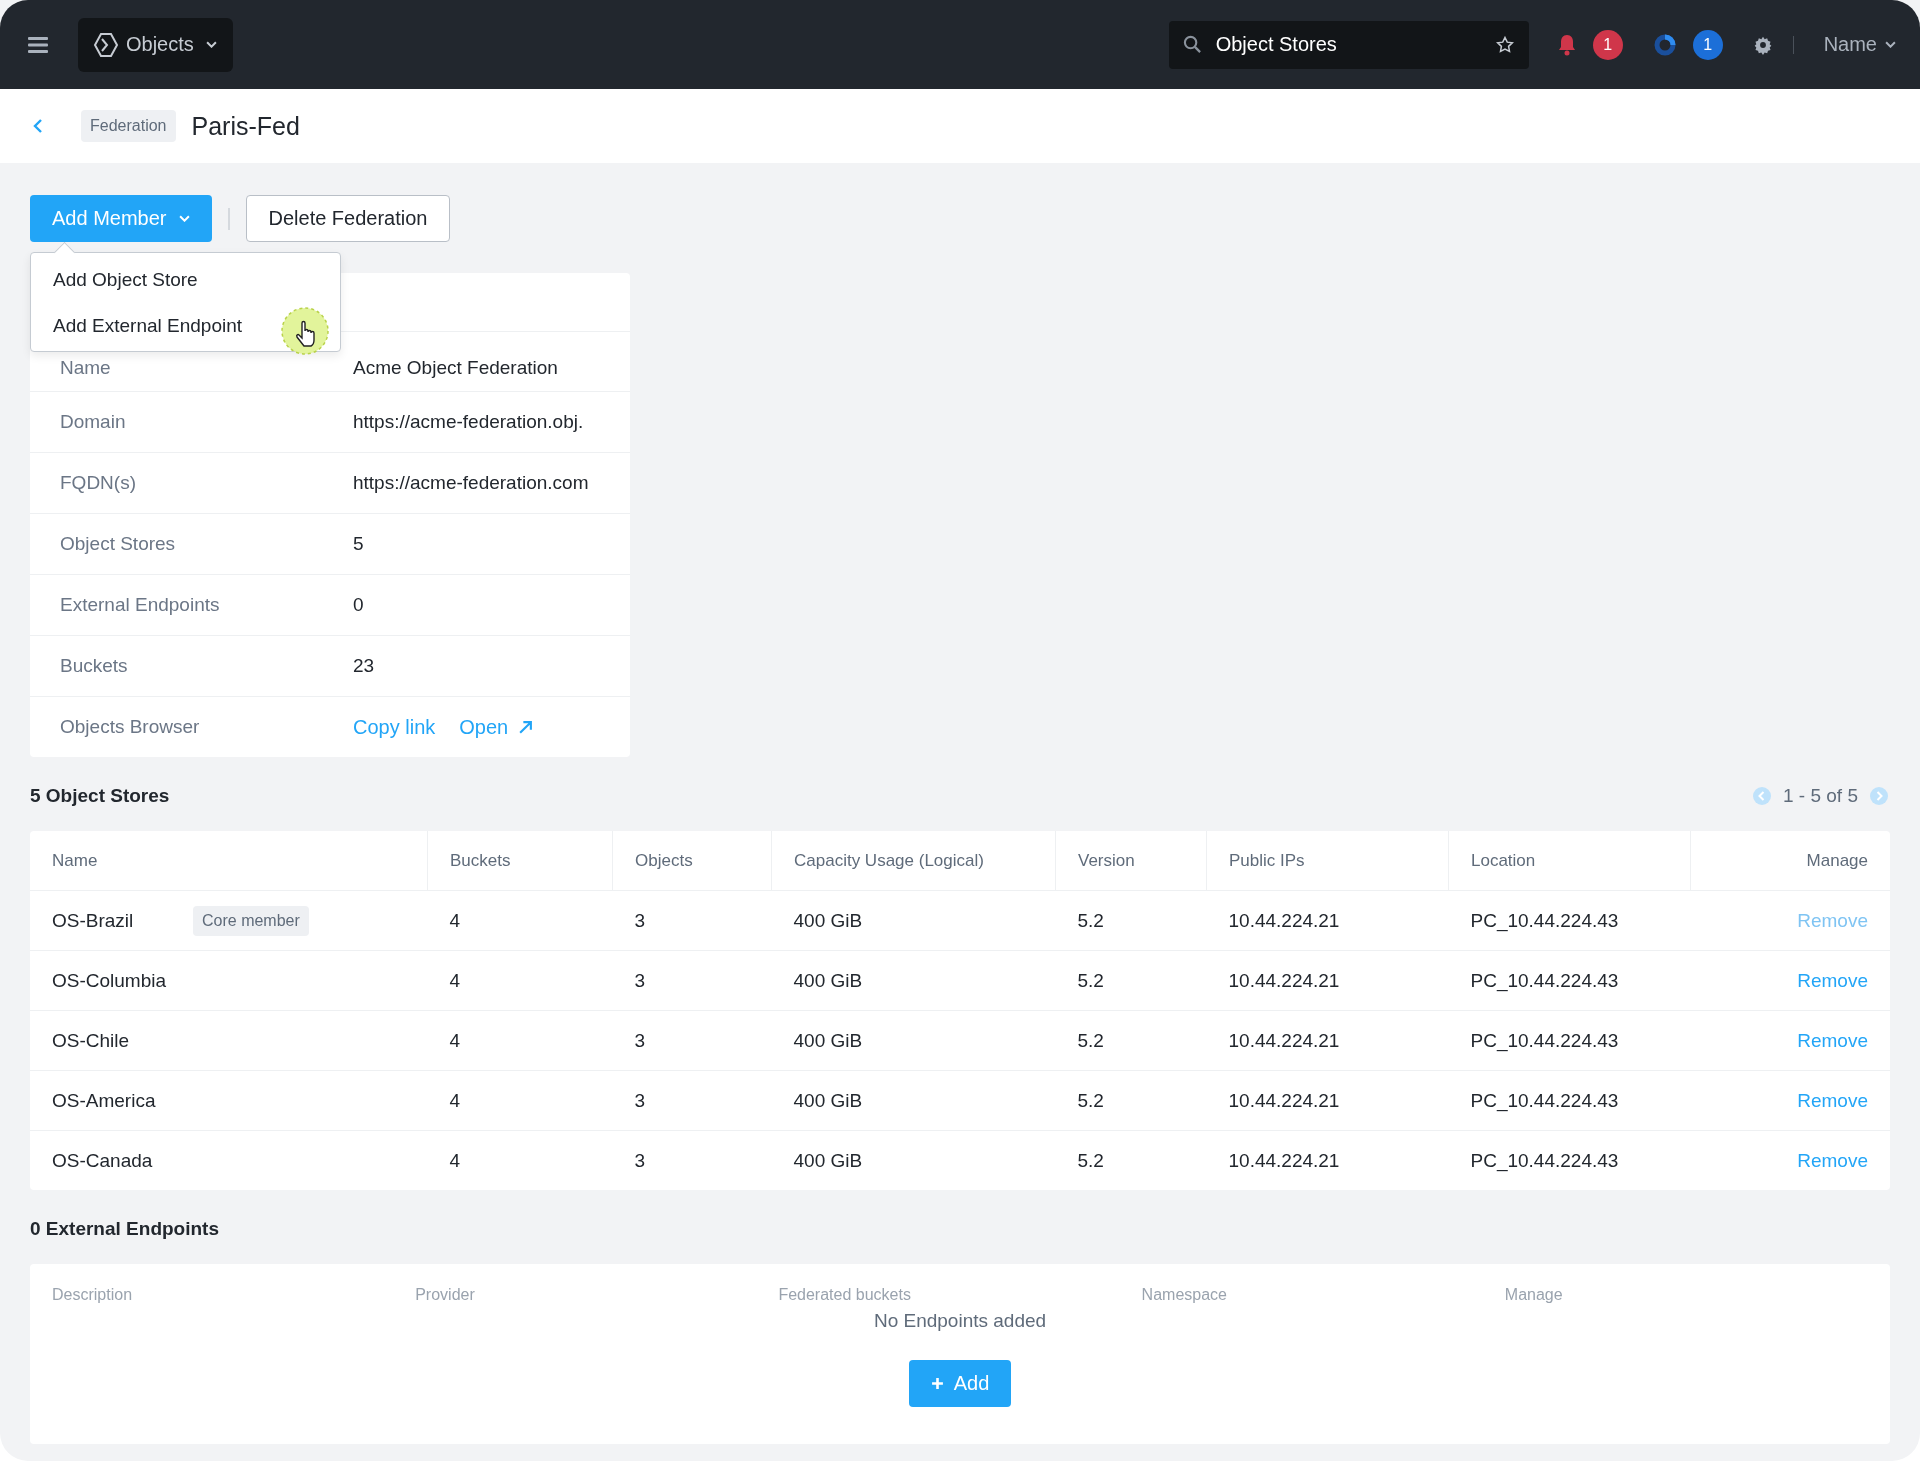 This screenshot has height=1461, width=1920. Describe the element at coordinates (664, 860) in the screenshot. I see `column-header: Objects` at that location.